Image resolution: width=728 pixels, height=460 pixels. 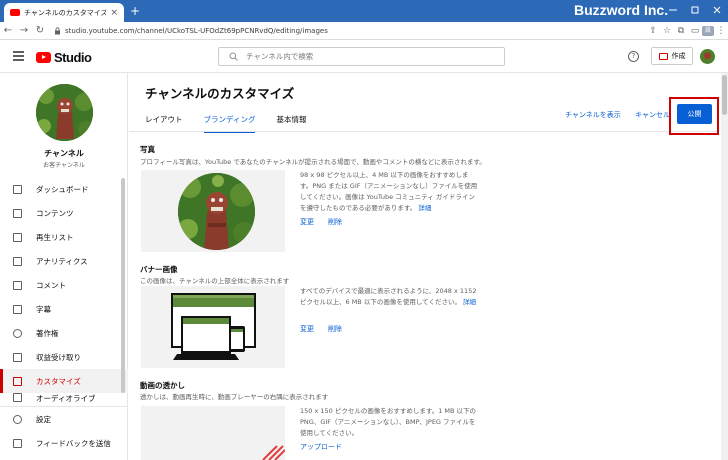 What do you see at coordinates (695, 10) in the screenshot?
I see `maximize-icon` at bounding box center [695, 10].